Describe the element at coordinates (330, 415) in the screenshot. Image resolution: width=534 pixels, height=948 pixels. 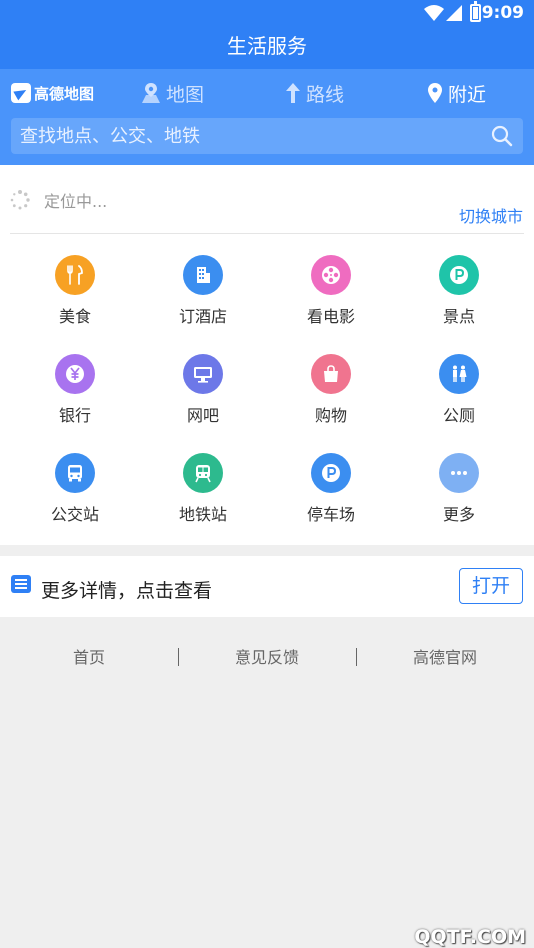
I see `category-label: 购物` at that location.